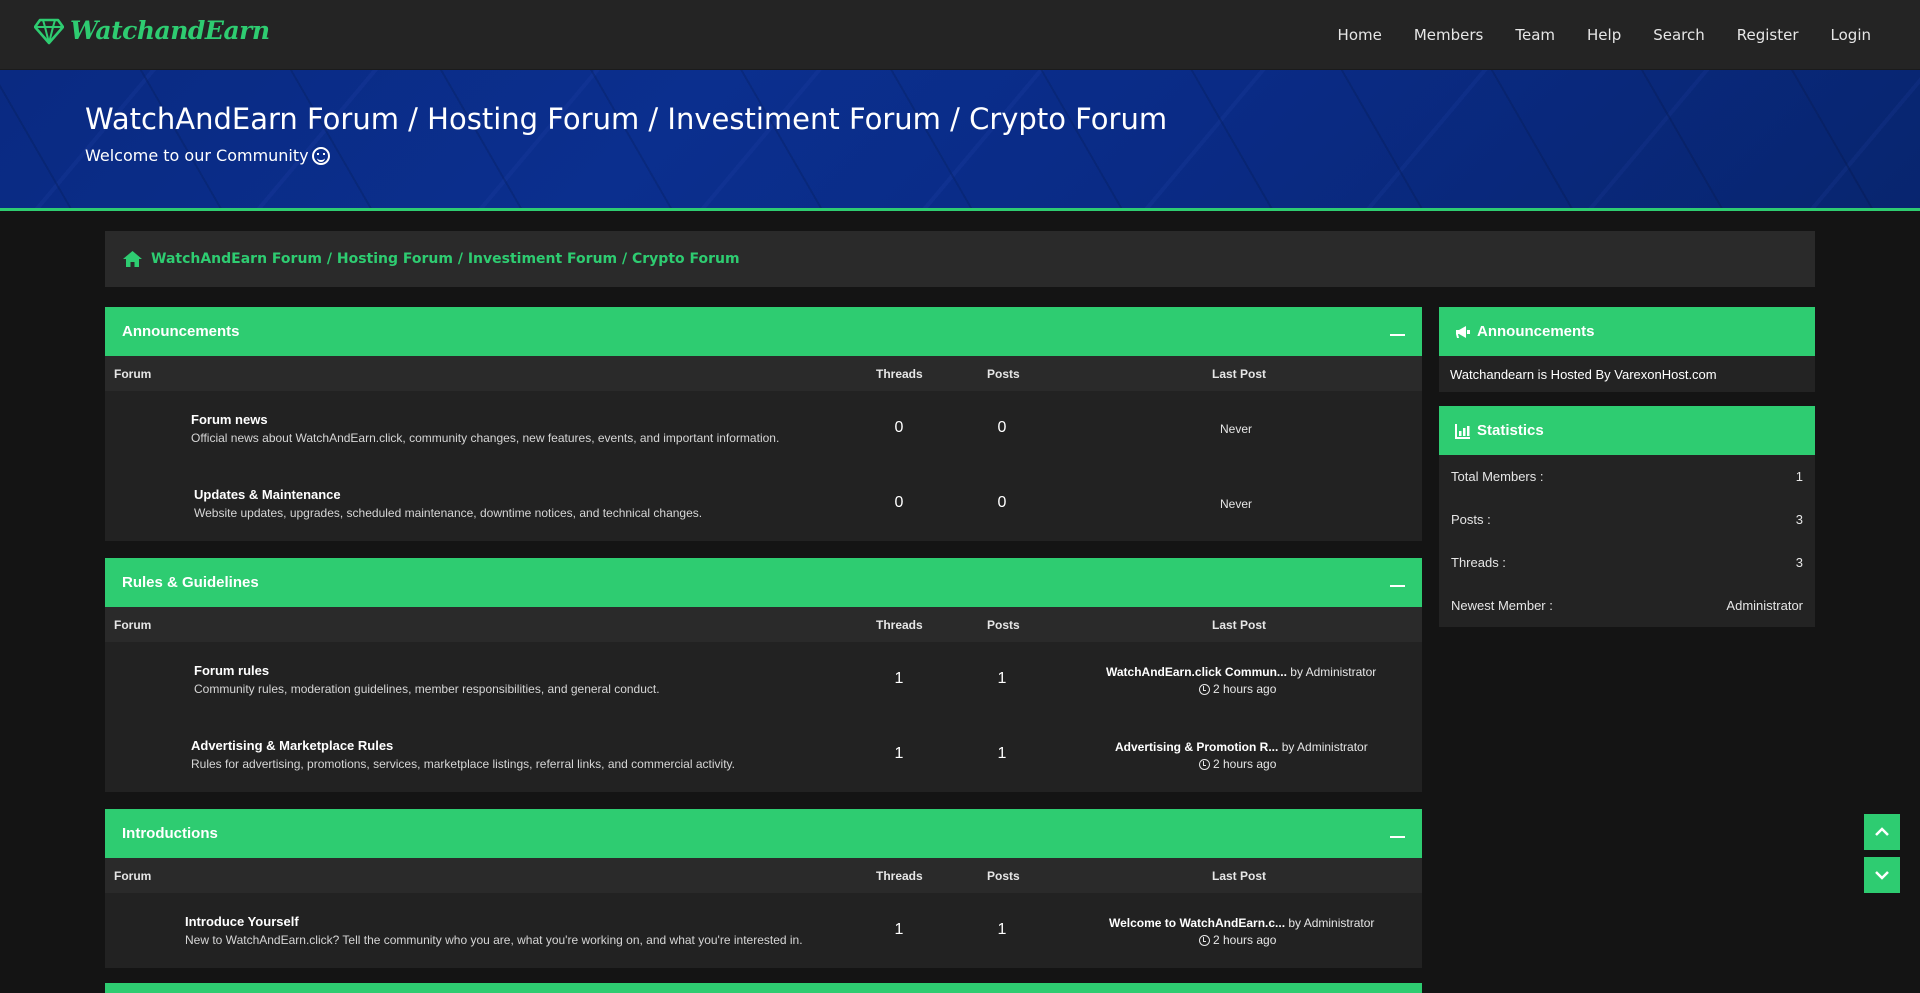 This screenshot has width=1920, height=993. I want to click on smiley-icon, so click(320, 155).